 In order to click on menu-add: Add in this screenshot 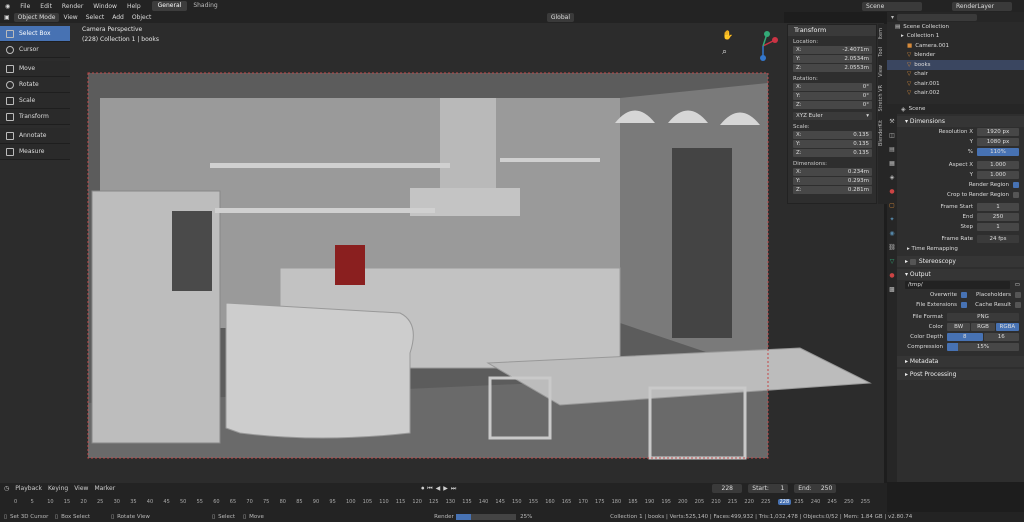, I will do `click(118, 17)`.